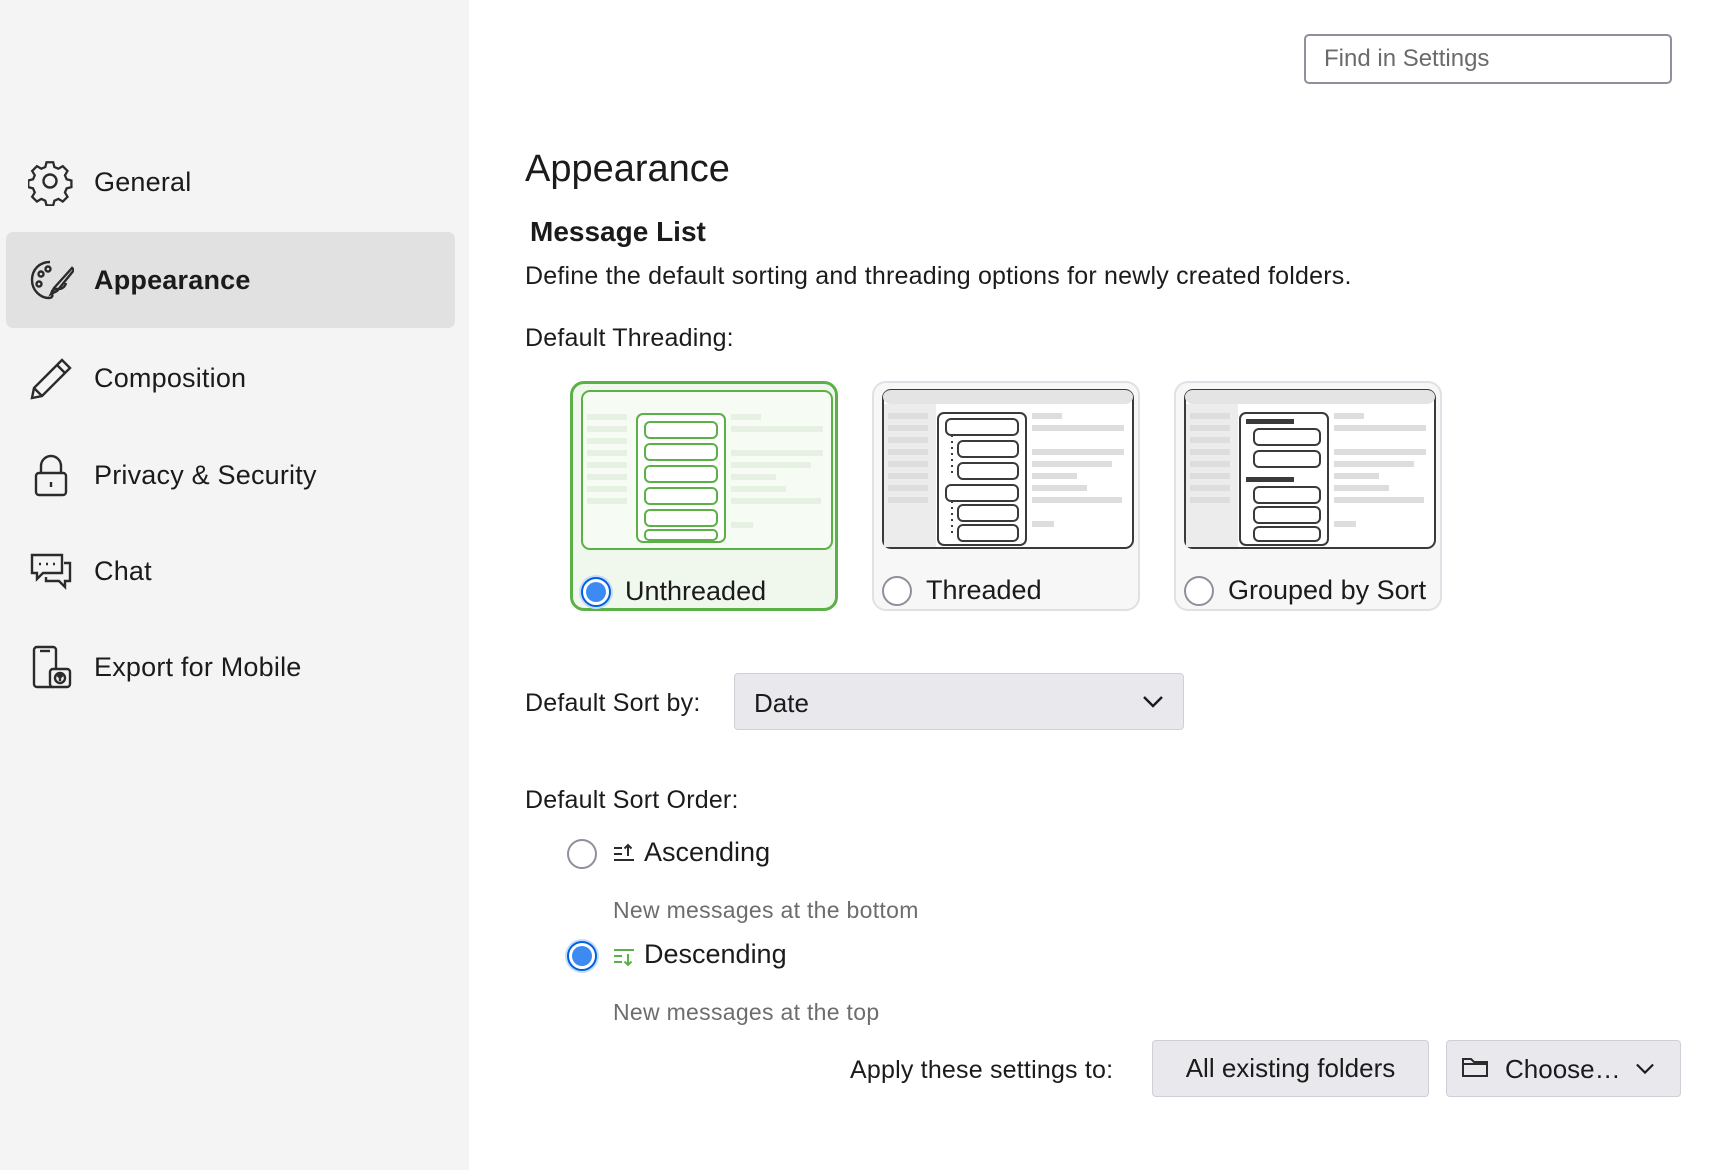 The width and height of the screenshot is (1734, 1170). What do you see at coordinates (624, 958) in the screenshot?
I see `sort-descending-icon` at bounding box center [624, 958].